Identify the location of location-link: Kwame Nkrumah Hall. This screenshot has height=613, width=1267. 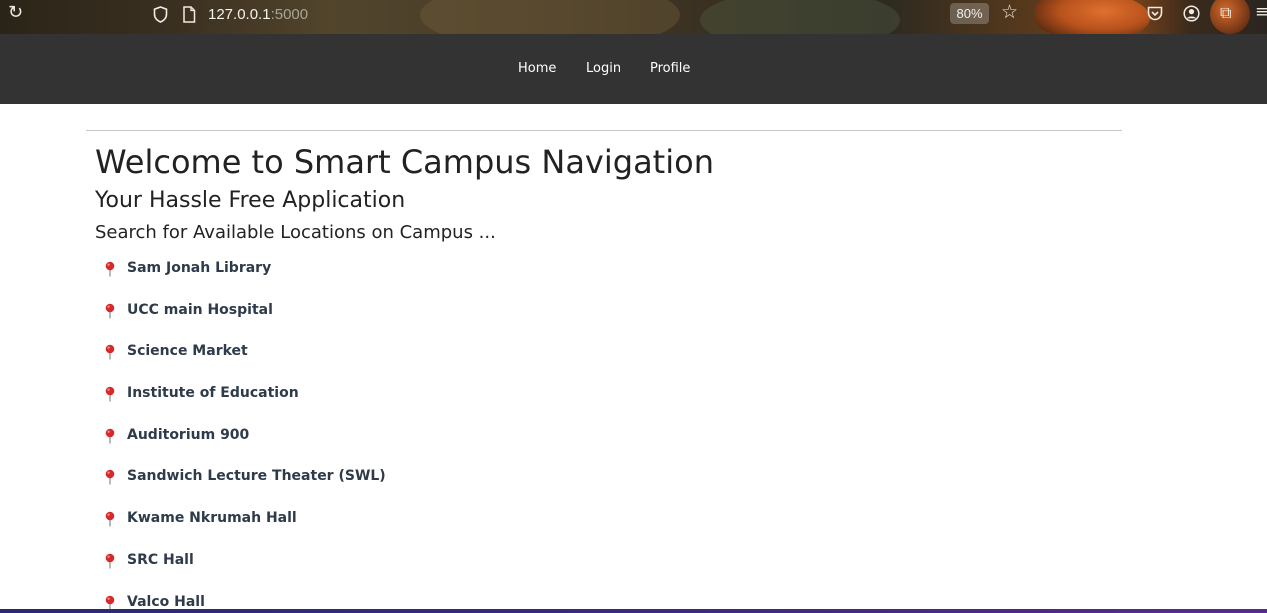
(212, 518).